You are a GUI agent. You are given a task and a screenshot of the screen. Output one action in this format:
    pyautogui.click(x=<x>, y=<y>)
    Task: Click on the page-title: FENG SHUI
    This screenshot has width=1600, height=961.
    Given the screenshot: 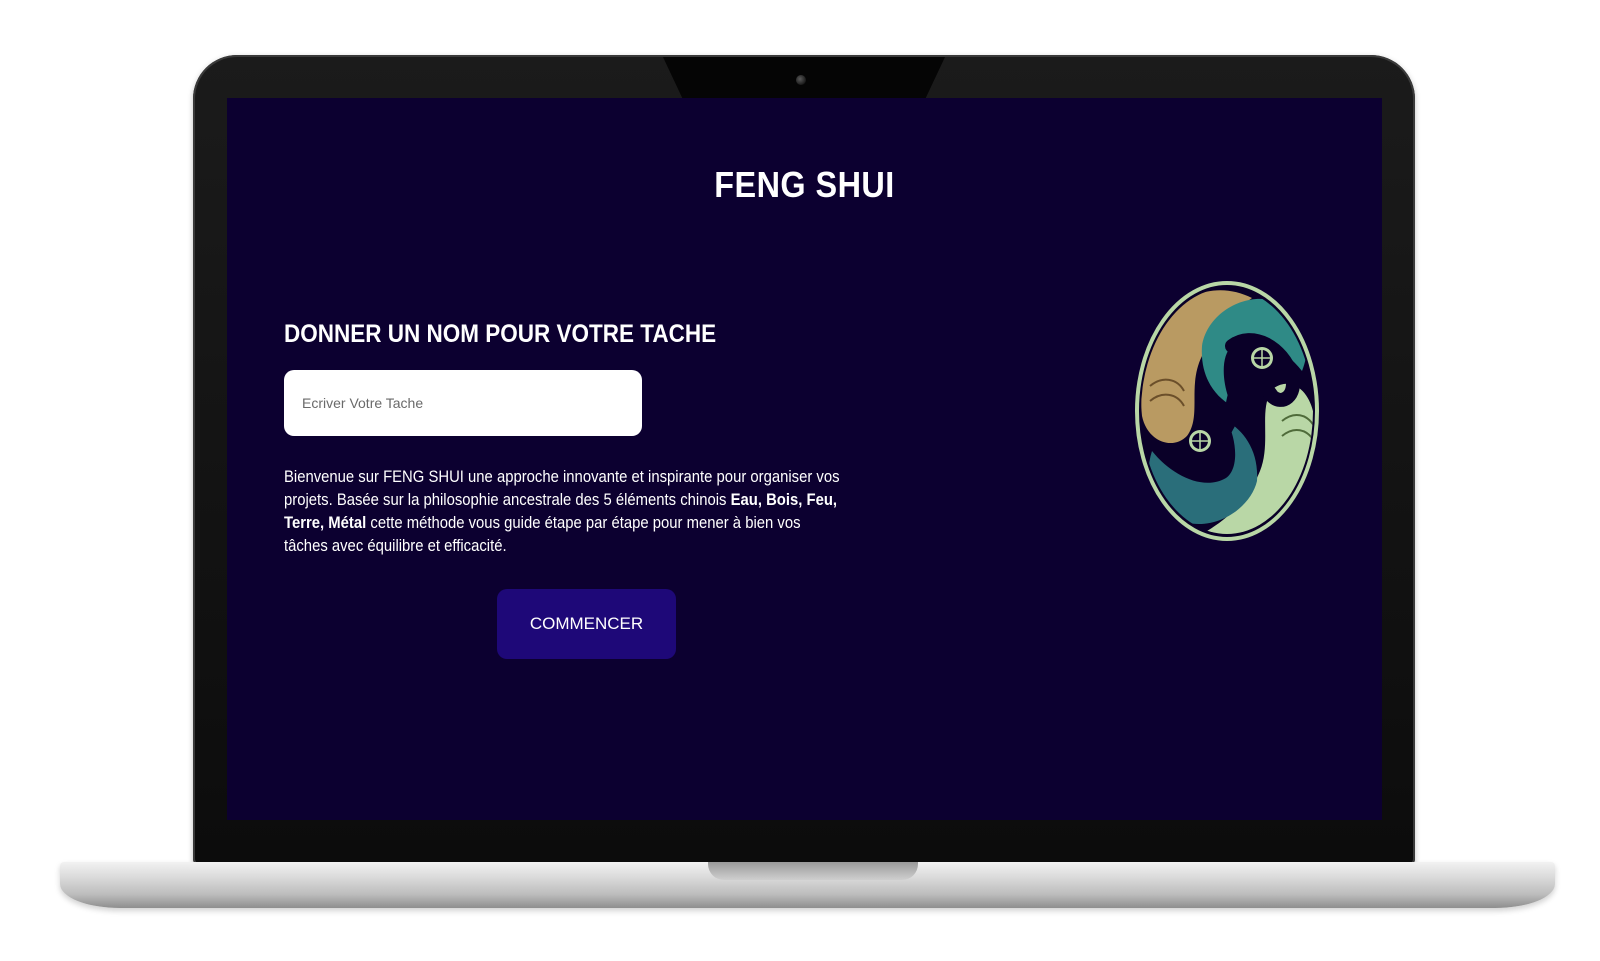 What is the action you would take?
    pyautogui.click(x=804, y=184)
    